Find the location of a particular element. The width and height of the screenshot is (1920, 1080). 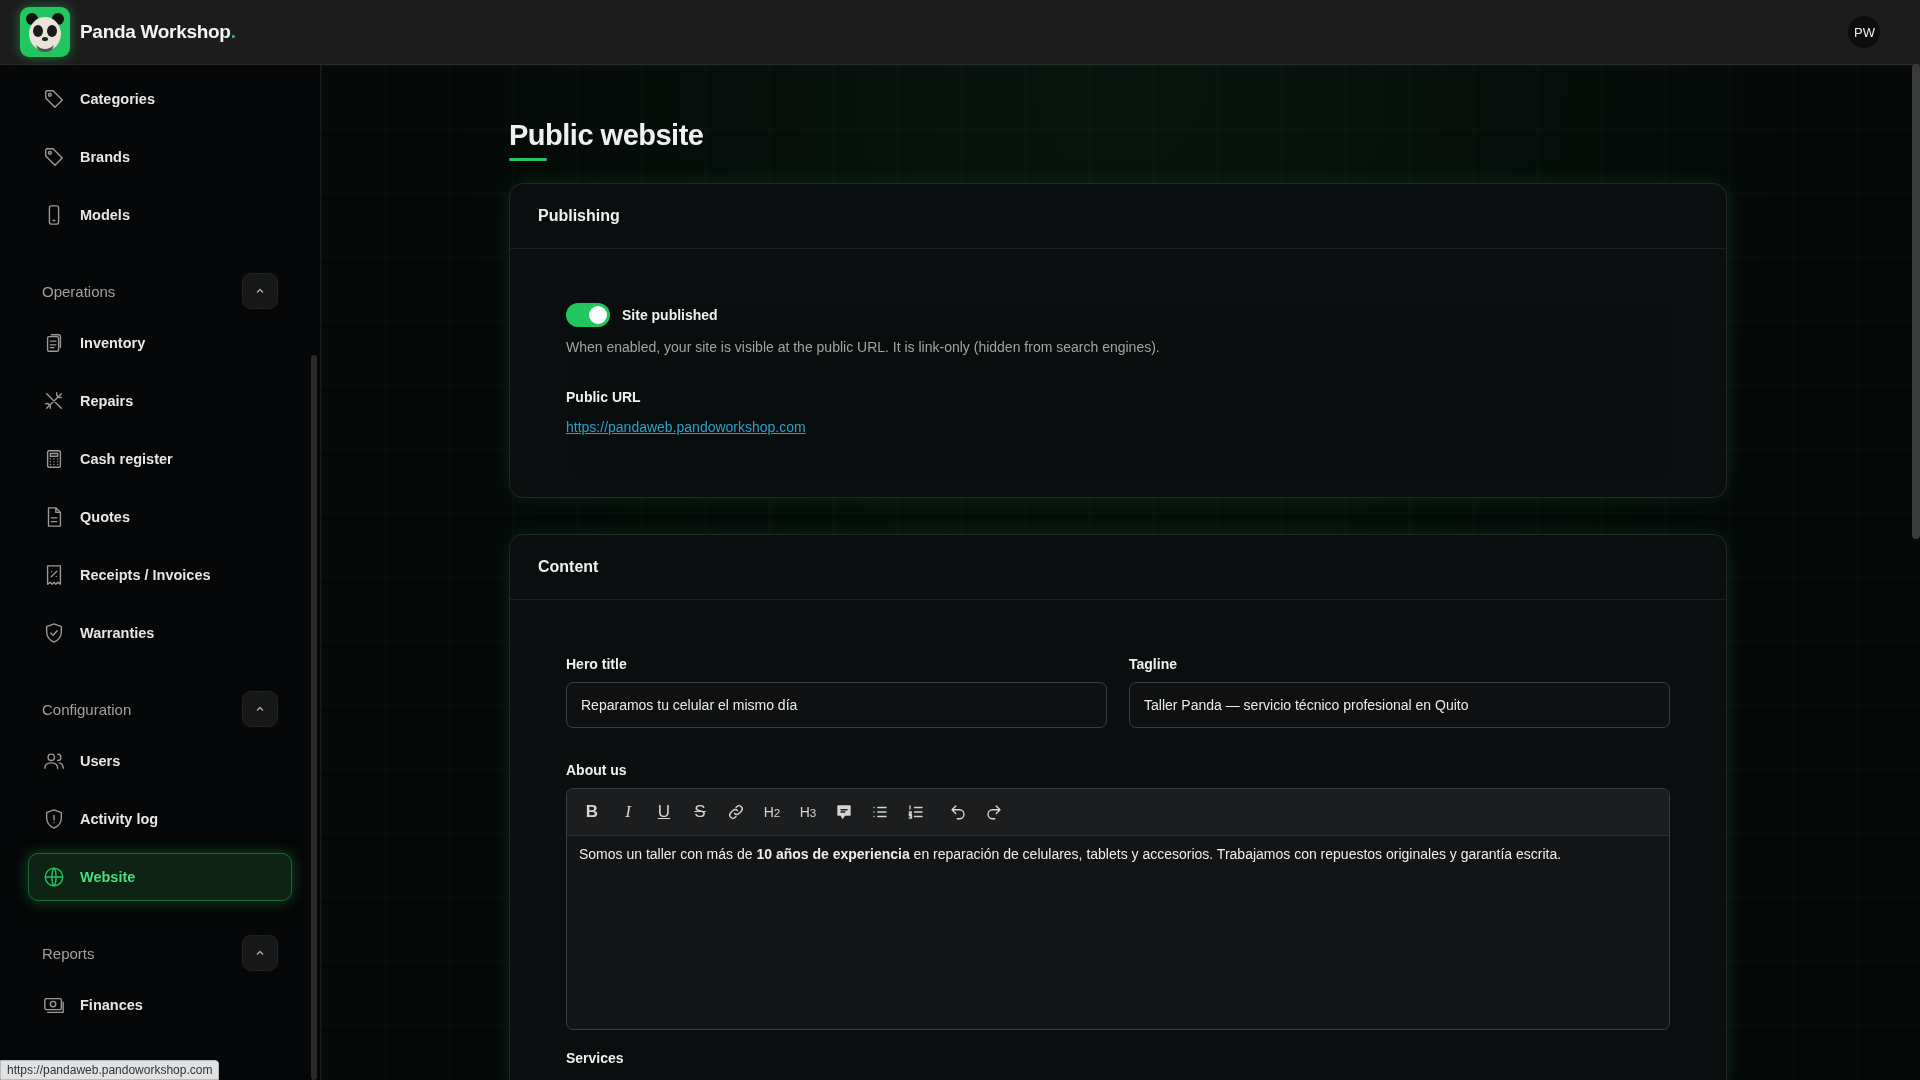

nav-item: Quotes is located at coordinates (160, 517).